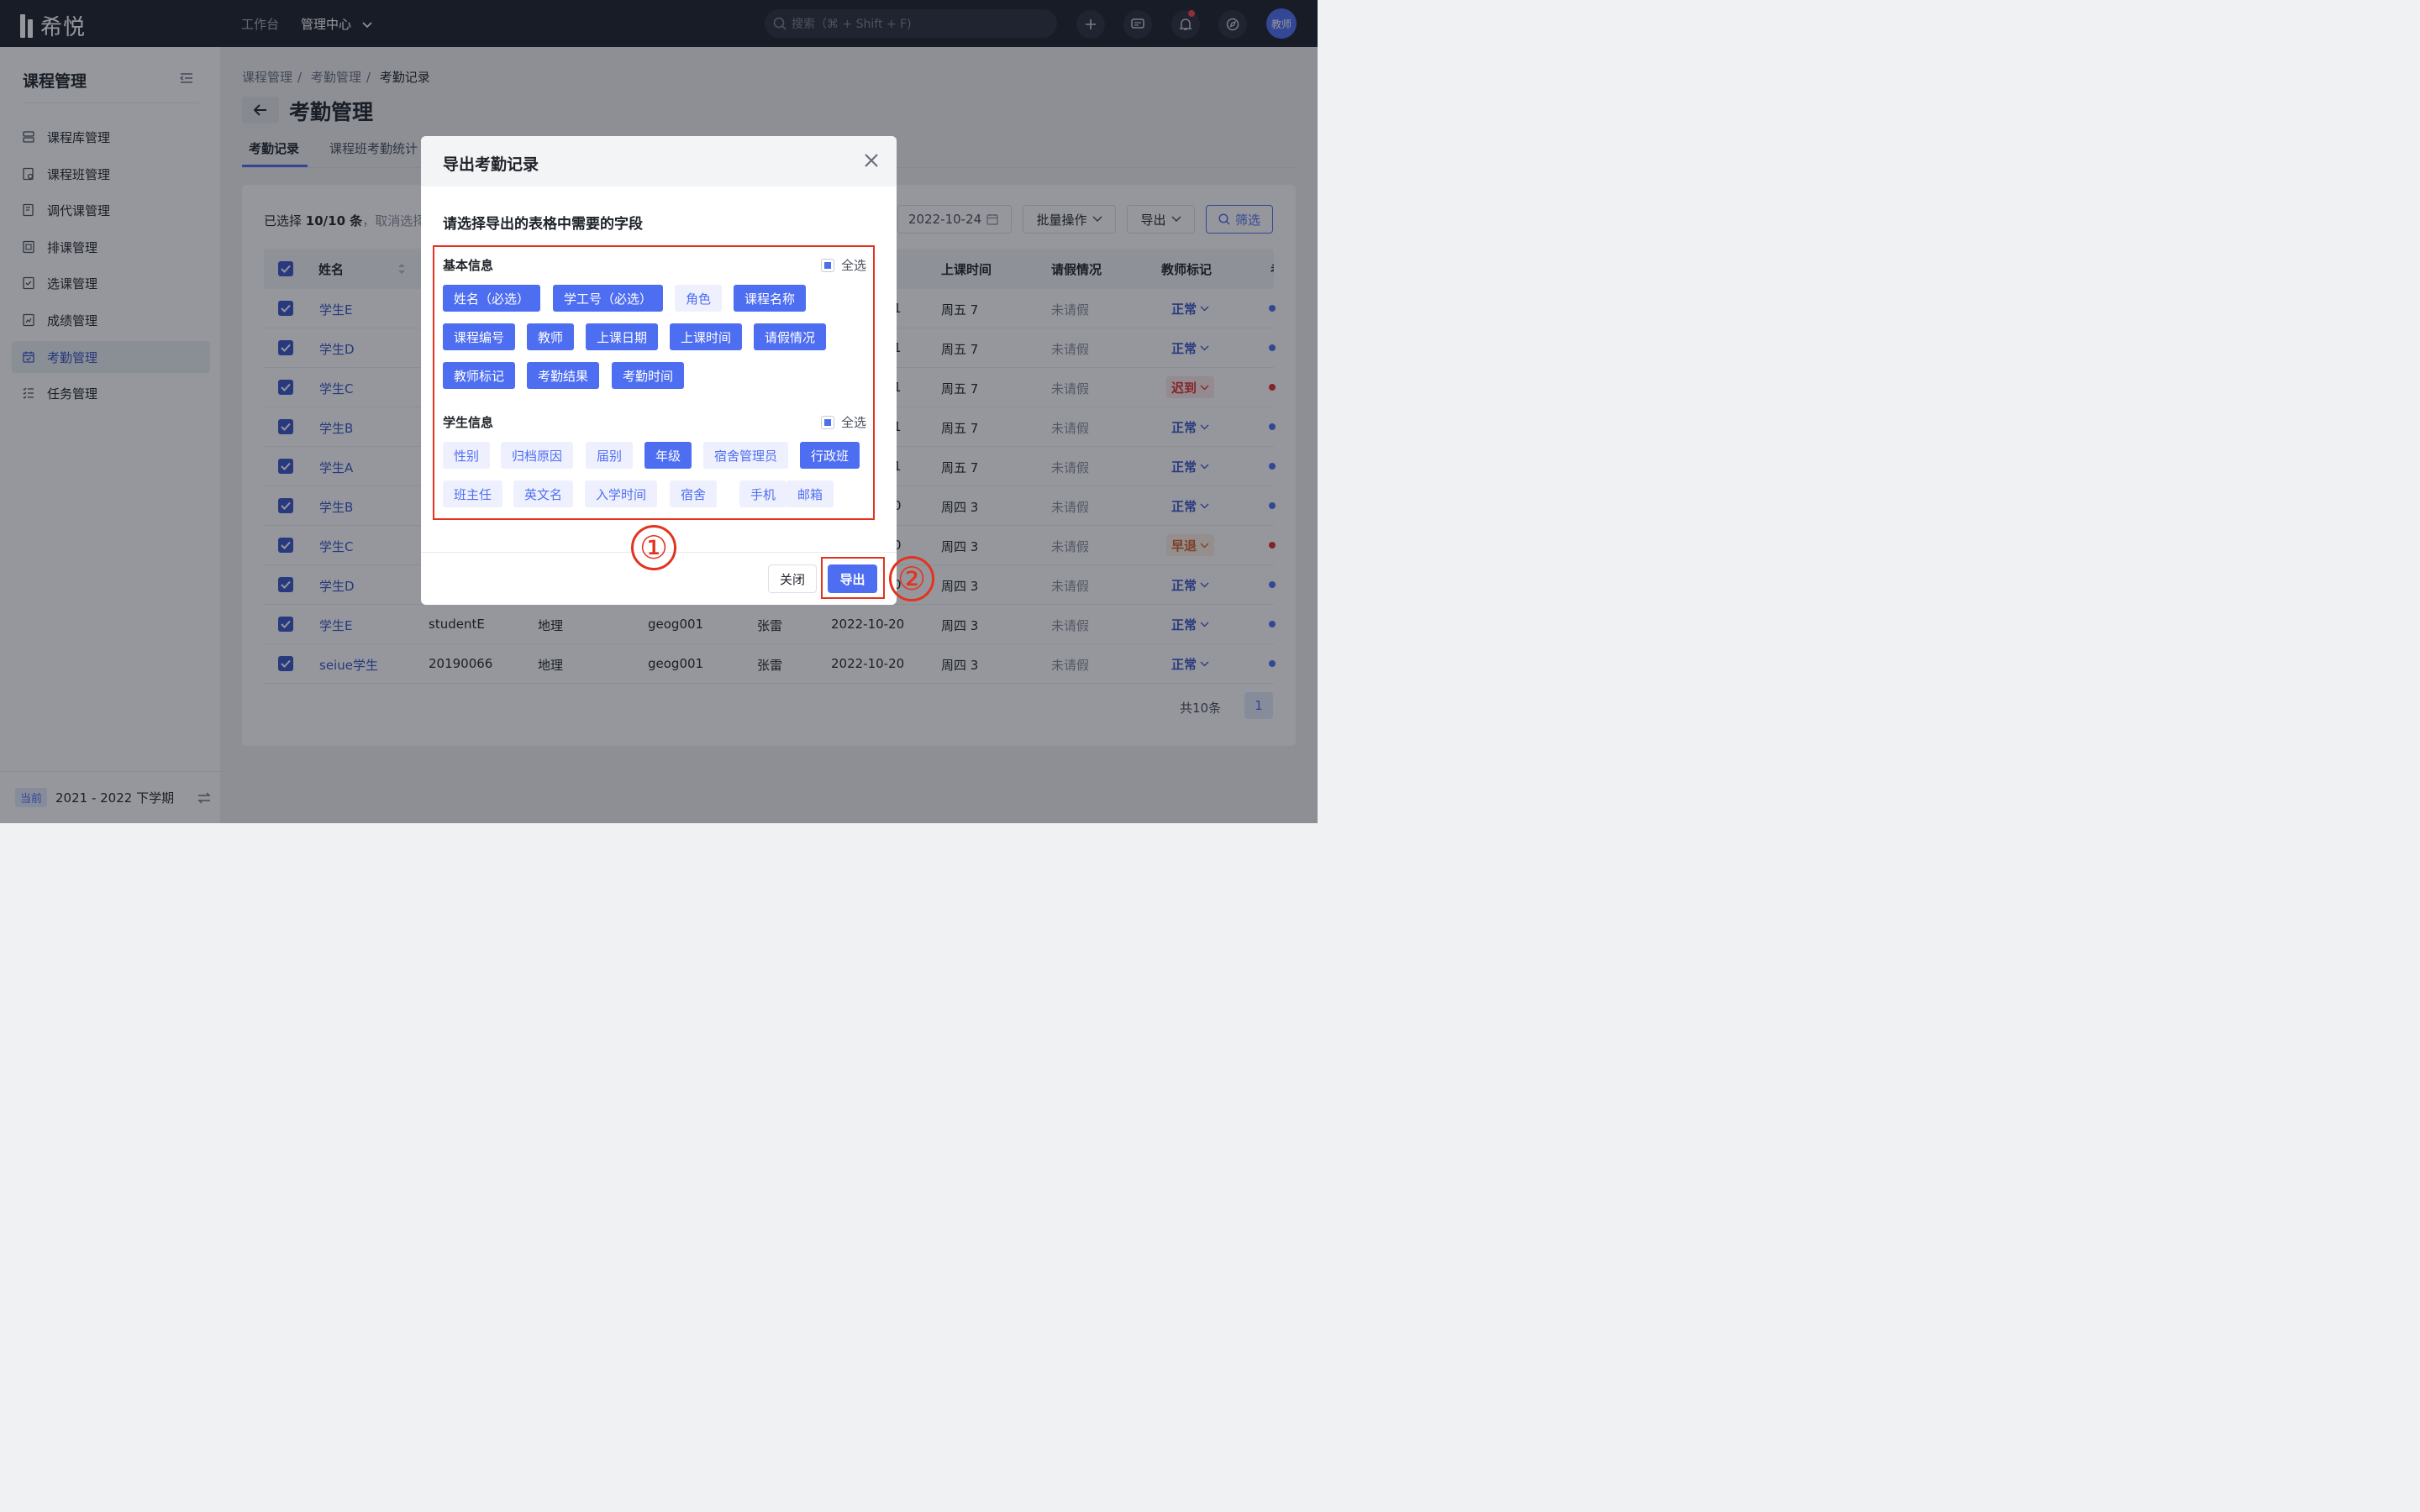  What do you see at coordinates (543, 224) in the screenshot?
I see `dialog-subtitle: 请选择导出的表格中需要的字段` at bounding box center [543, 224].